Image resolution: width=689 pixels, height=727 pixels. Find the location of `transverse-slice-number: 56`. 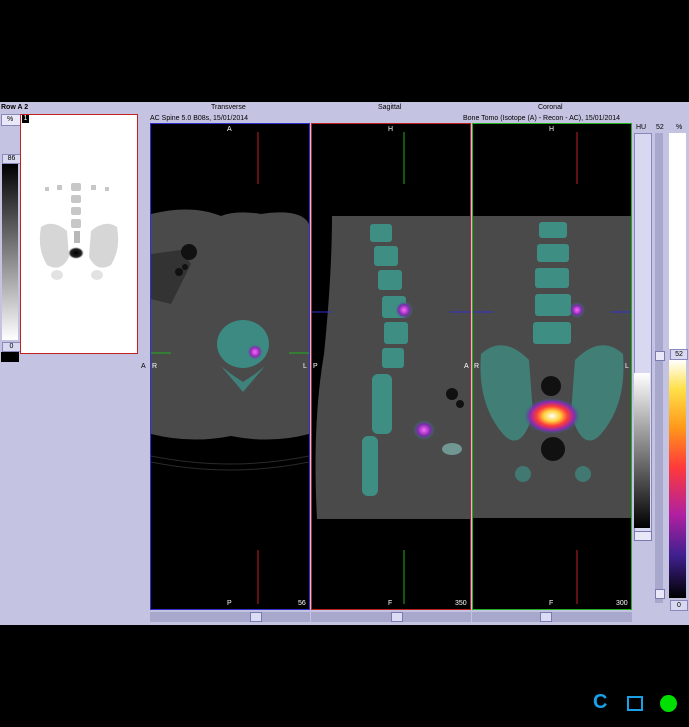

transverse-slice-number: 56 is located at coordinates (302, 603).